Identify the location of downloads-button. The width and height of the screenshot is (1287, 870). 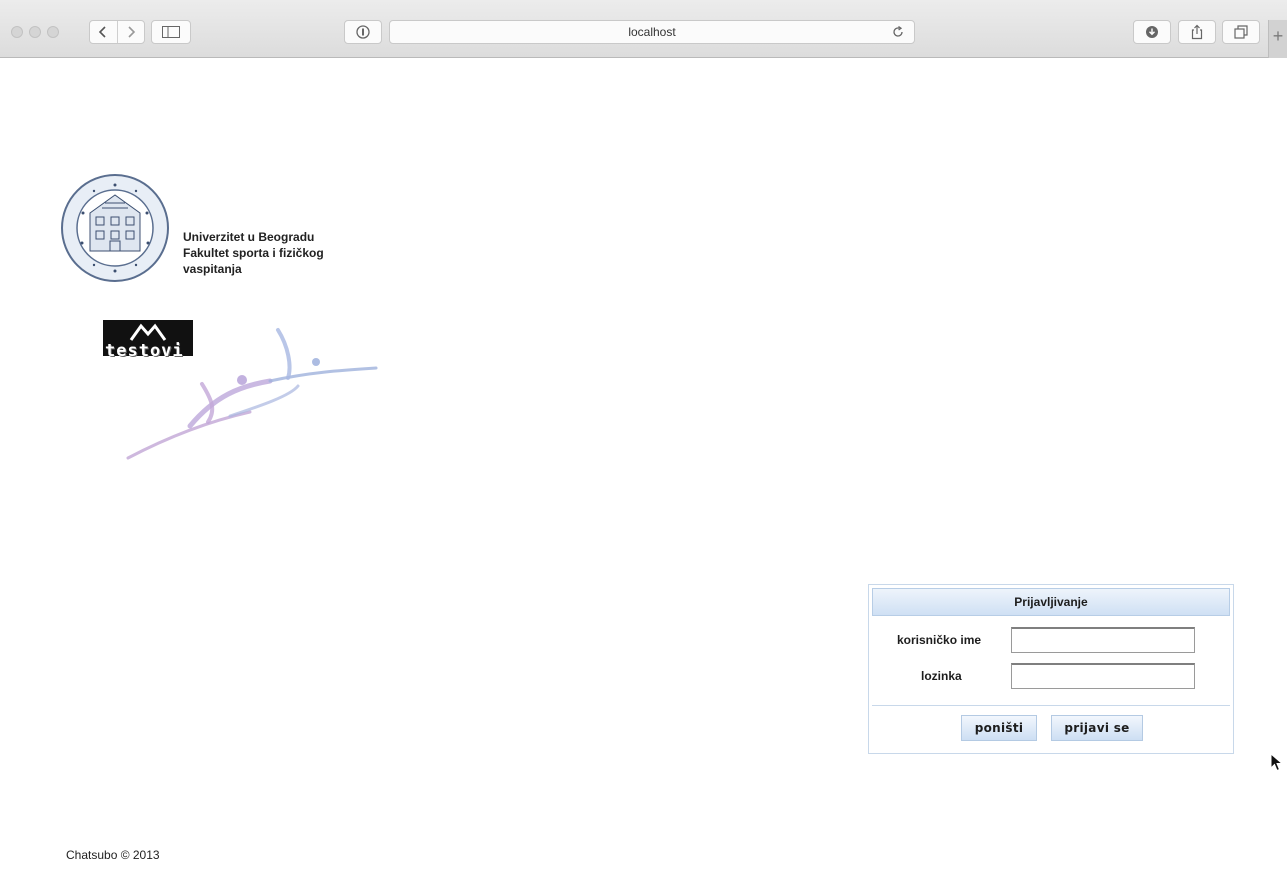
(1152, 32).